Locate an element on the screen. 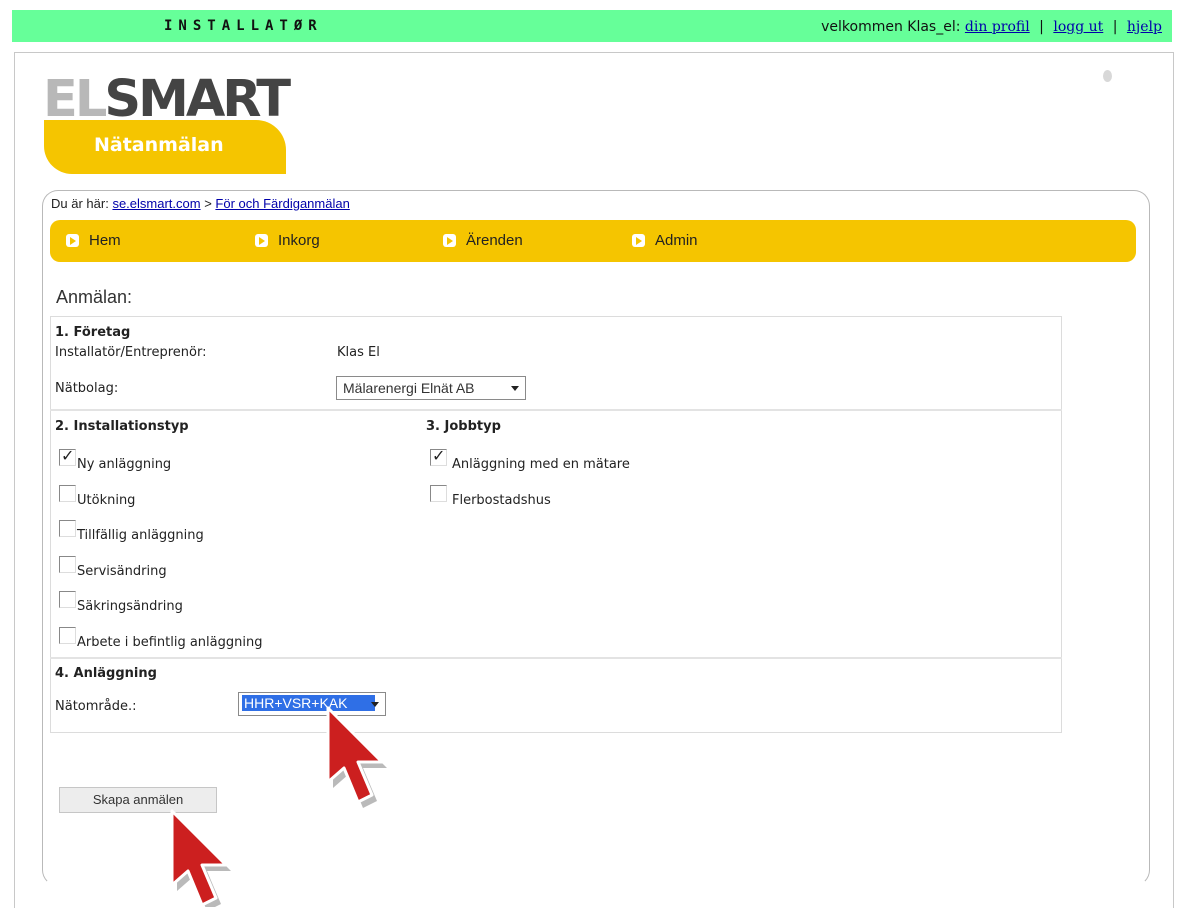  grid-company-value: Mälarenergi Elnät AB is located at coordinates (409, 388).